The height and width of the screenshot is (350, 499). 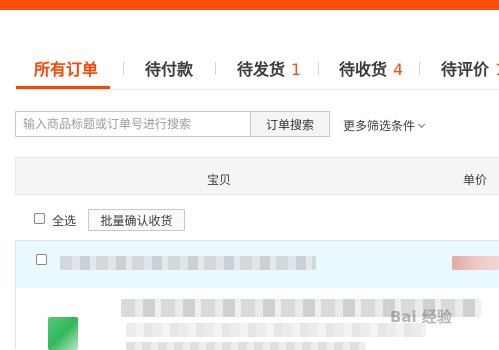 I want to click on tab-pending-payment: 待付款, so click(x=169, y=68).